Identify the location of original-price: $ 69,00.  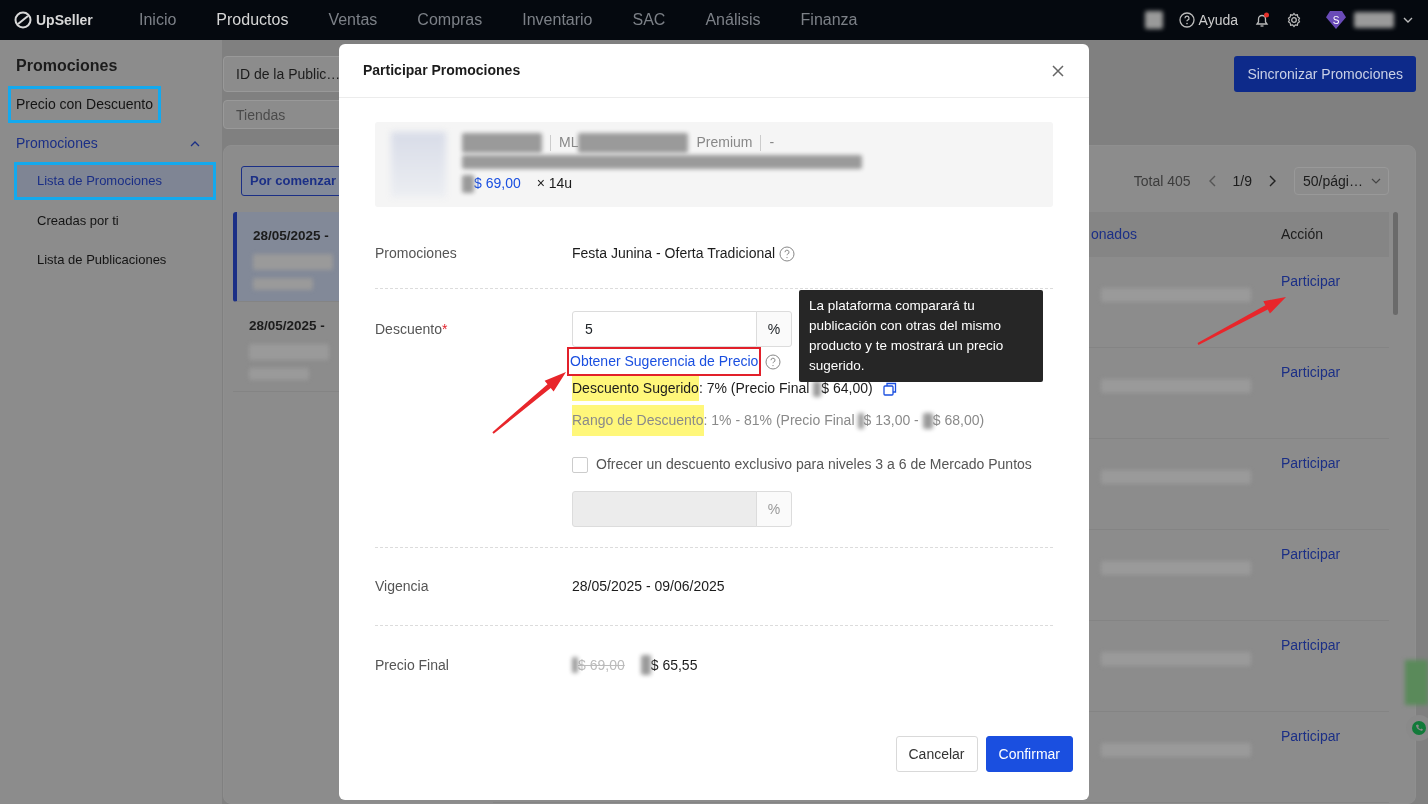
(601, 665).